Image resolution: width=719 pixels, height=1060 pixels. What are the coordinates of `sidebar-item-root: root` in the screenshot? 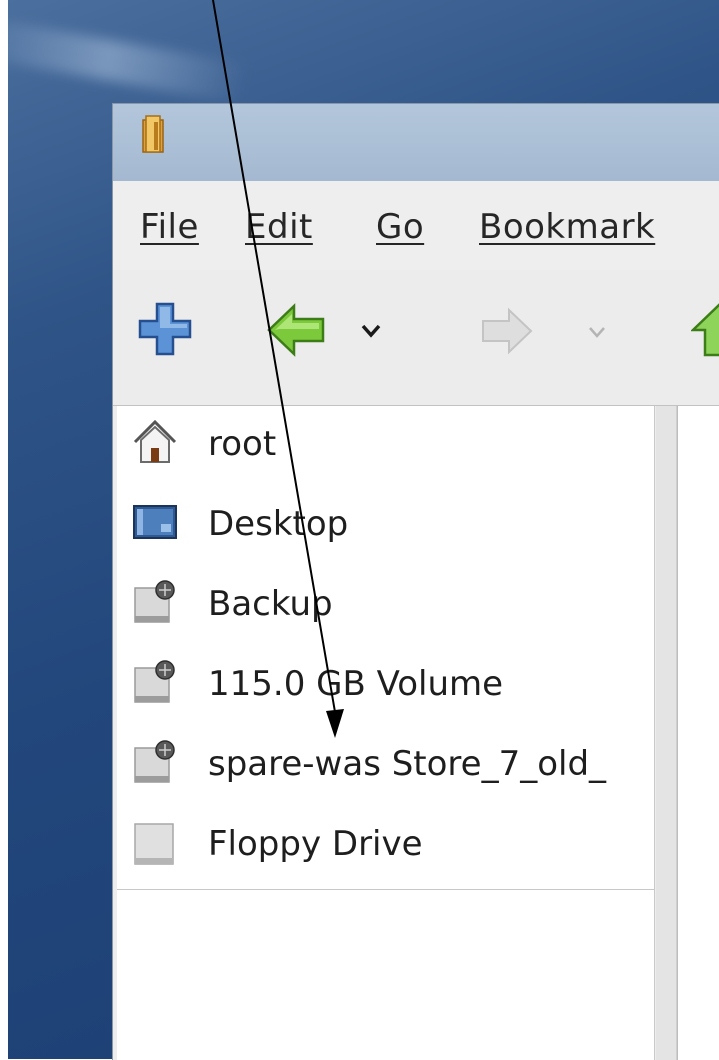 It's located at (385, 446).